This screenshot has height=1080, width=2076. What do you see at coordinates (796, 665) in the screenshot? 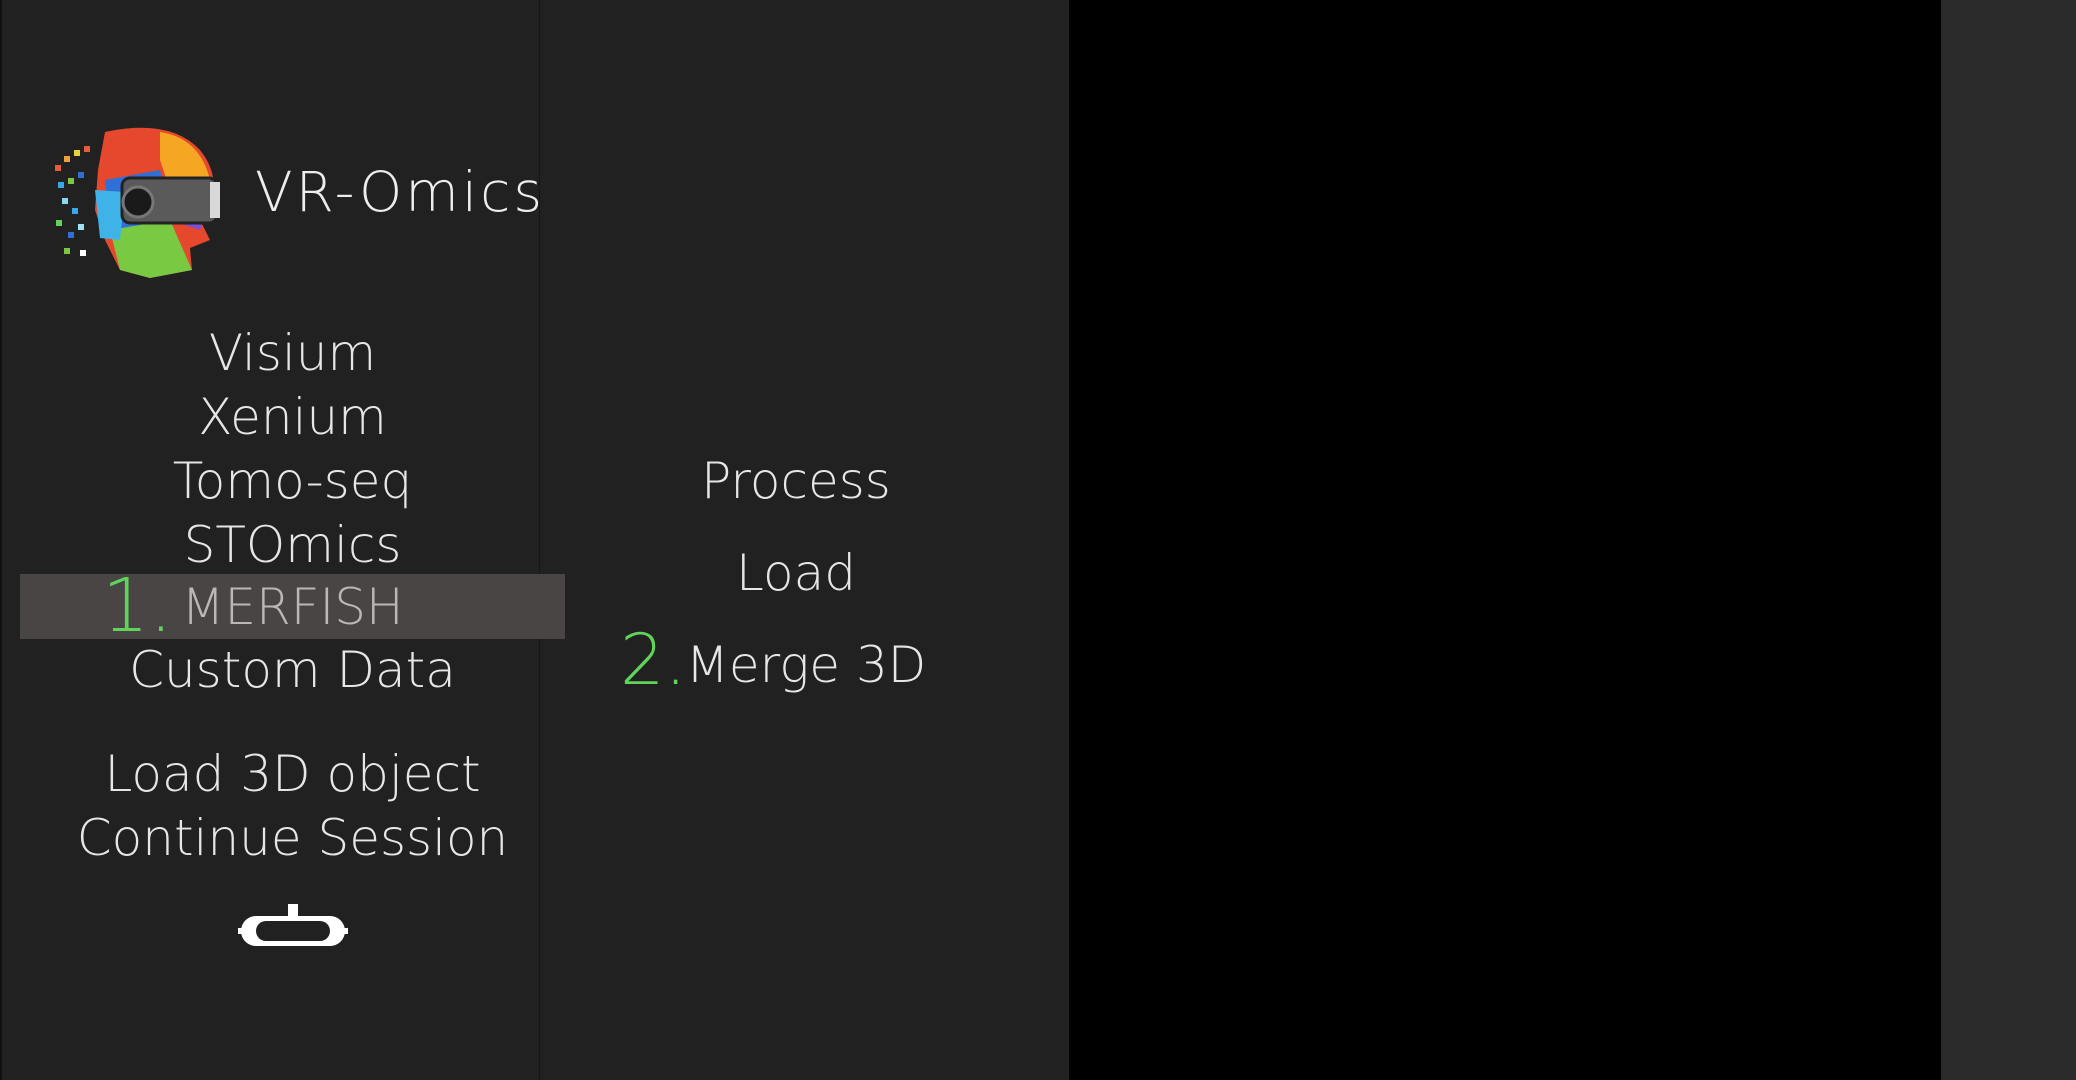
I see `merge-3d-button: Merge 3D` at bounding box center [796, 665].